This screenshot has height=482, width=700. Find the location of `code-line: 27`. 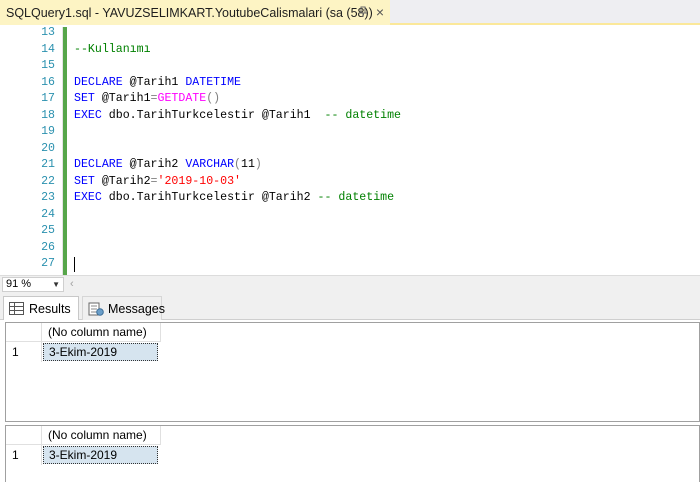

code-line: 27 is located at coordinates (350, 264).